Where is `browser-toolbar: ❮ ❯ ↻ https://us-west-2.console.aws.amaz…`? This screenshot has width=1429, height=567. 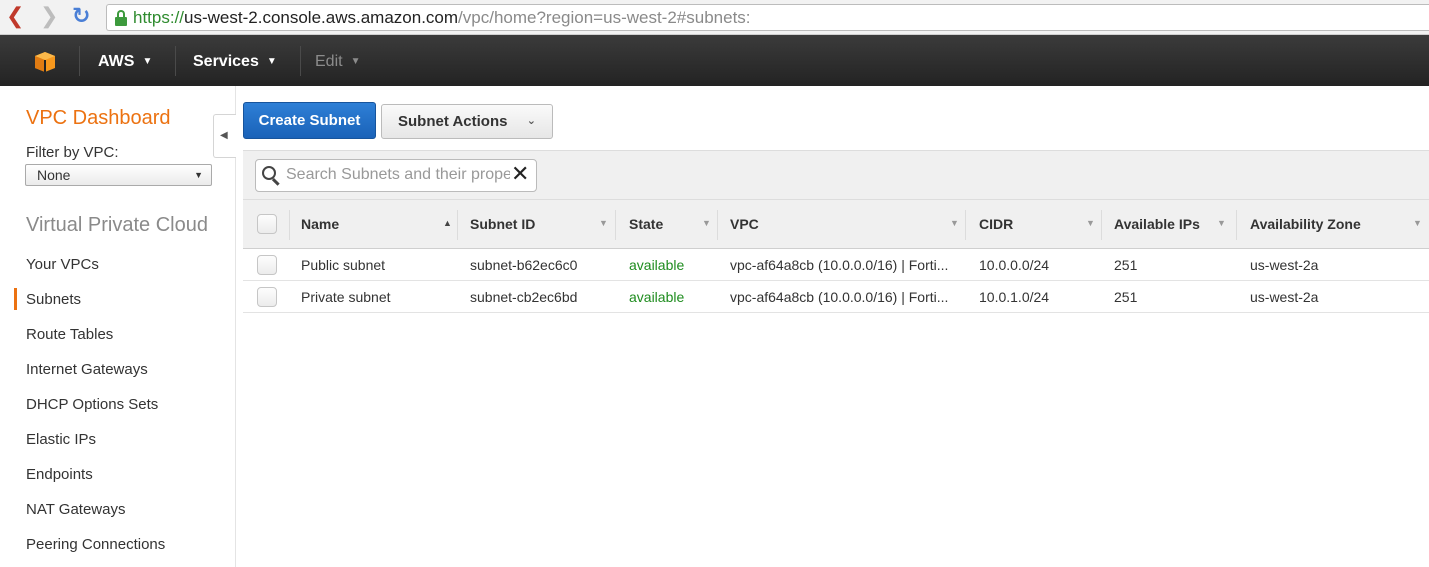 browser-toolbar: ❮ ❯ ↻ https://us-west-2.console.aws.amaz… is located at coordinates (714, 17).